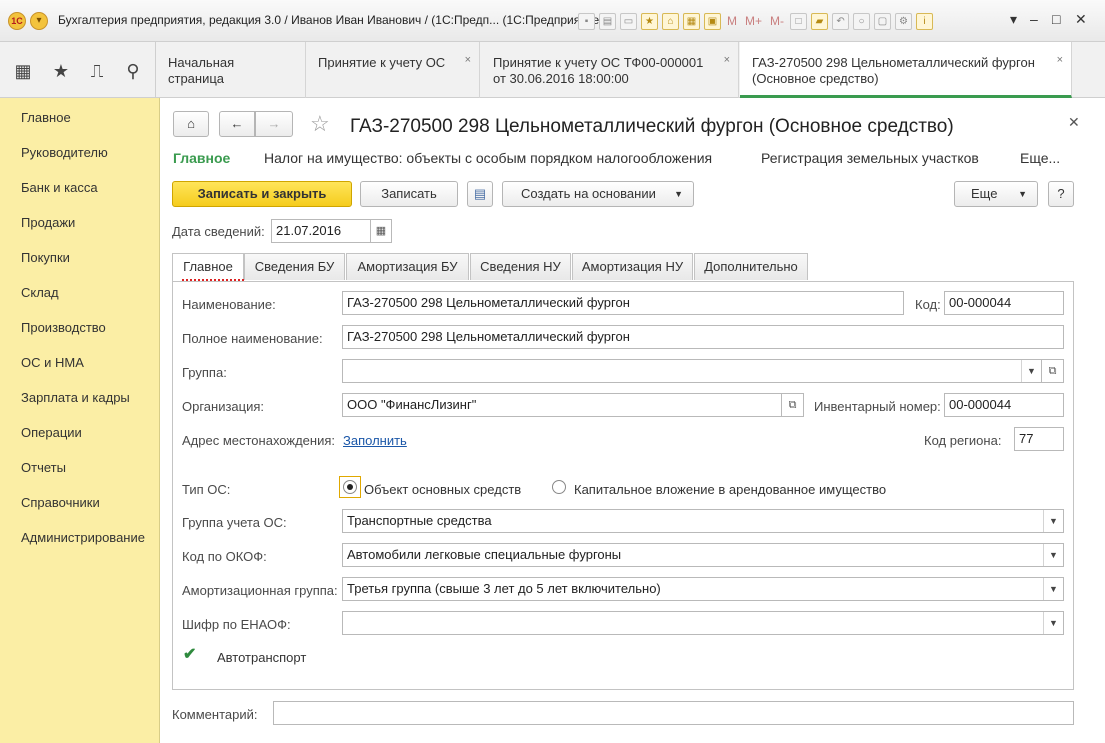 Image resolution: width=1105 pixels, height=743 pixels. I want to click on sidebar-item-salary: Зарплата и кадры, so click(75, 397).